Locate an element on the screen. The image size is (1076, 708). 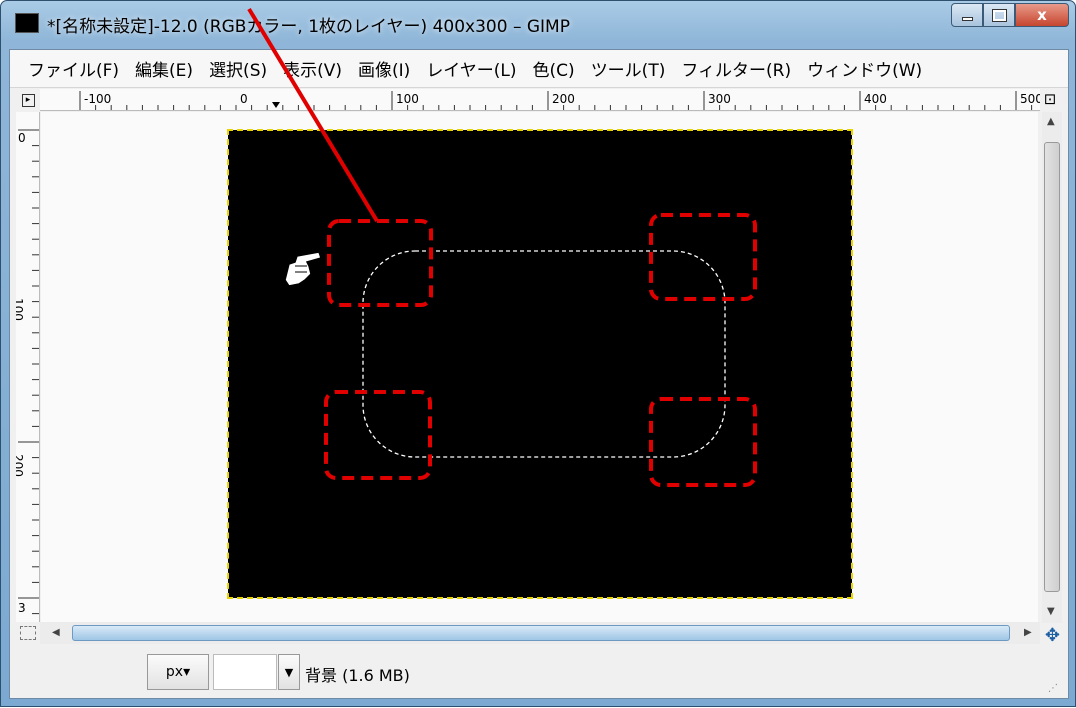
ruler-label-v: 0 is located at coordinates (22, 138).